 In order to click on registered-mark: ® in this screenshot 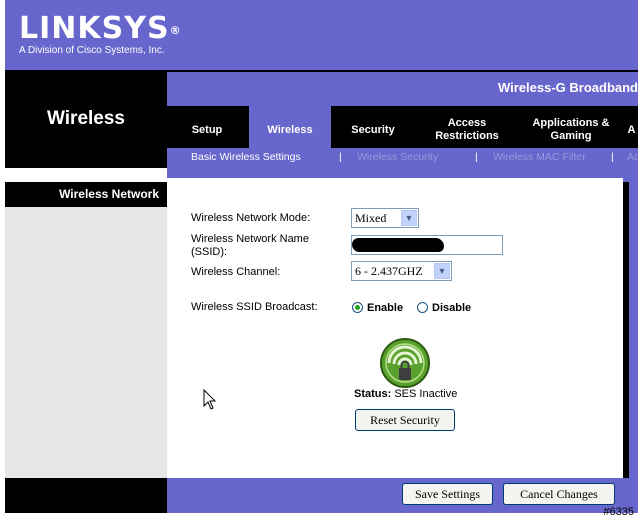, I will do `click(175, 30)`.